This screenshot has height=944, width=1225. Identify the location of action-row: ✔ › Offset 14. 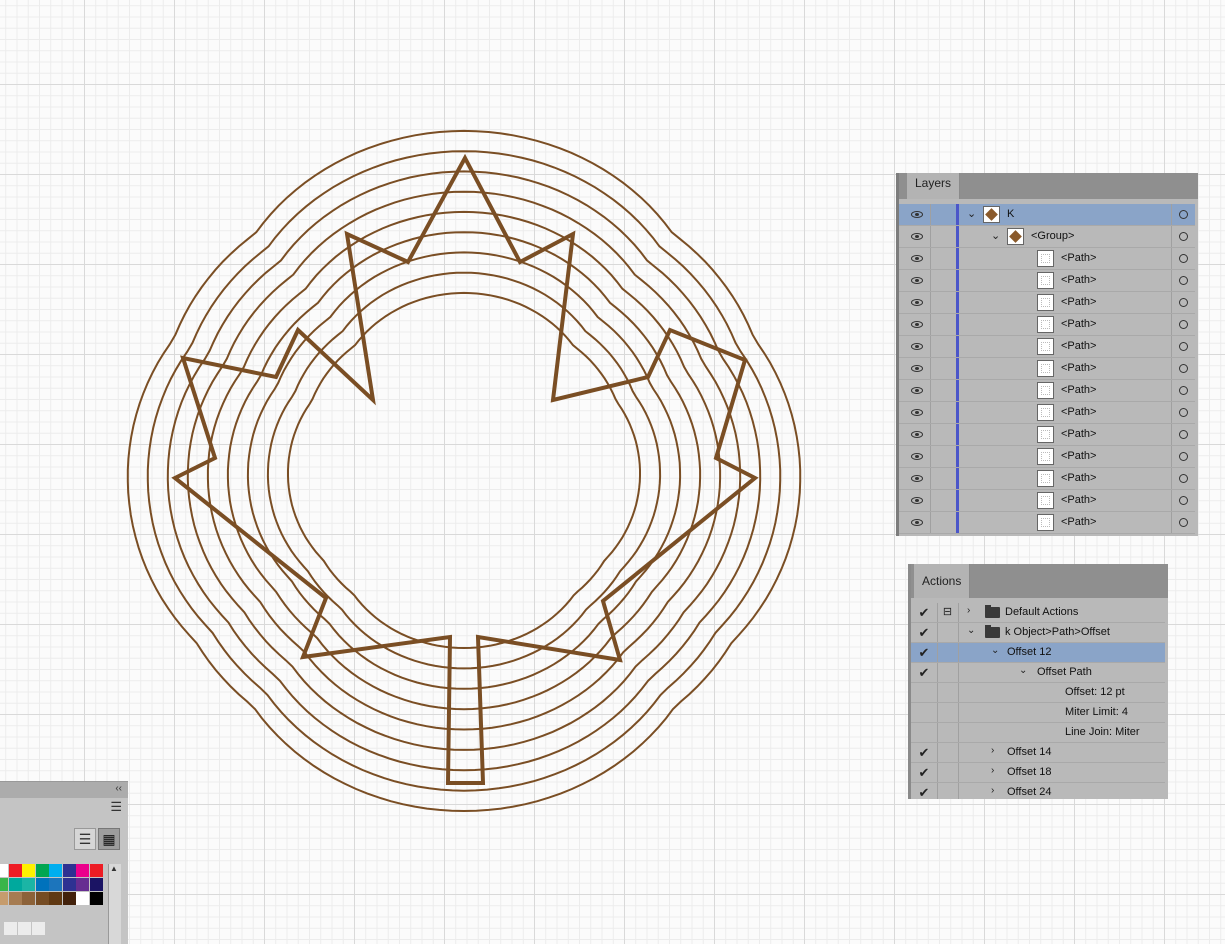
(1038, 753).